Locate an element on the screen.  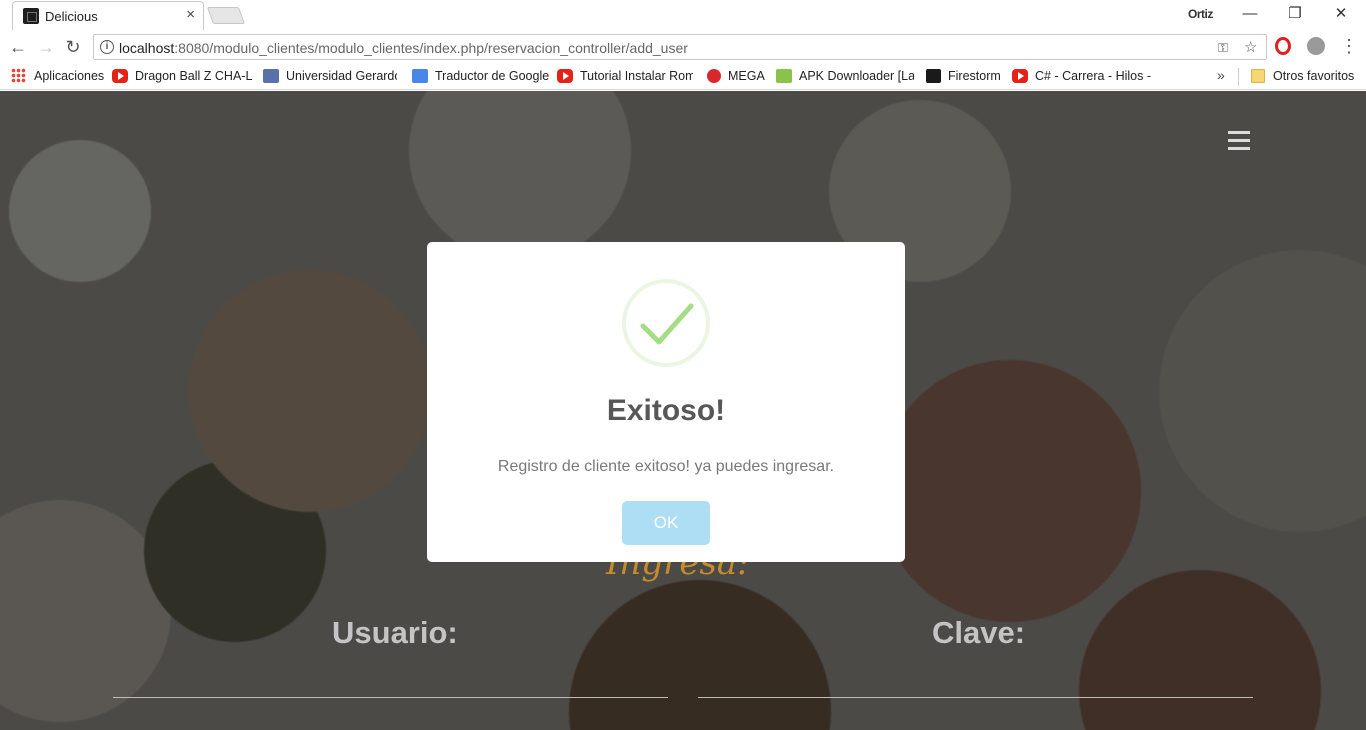
key-icon: ⚿ is located at coordinates (1223, 48).